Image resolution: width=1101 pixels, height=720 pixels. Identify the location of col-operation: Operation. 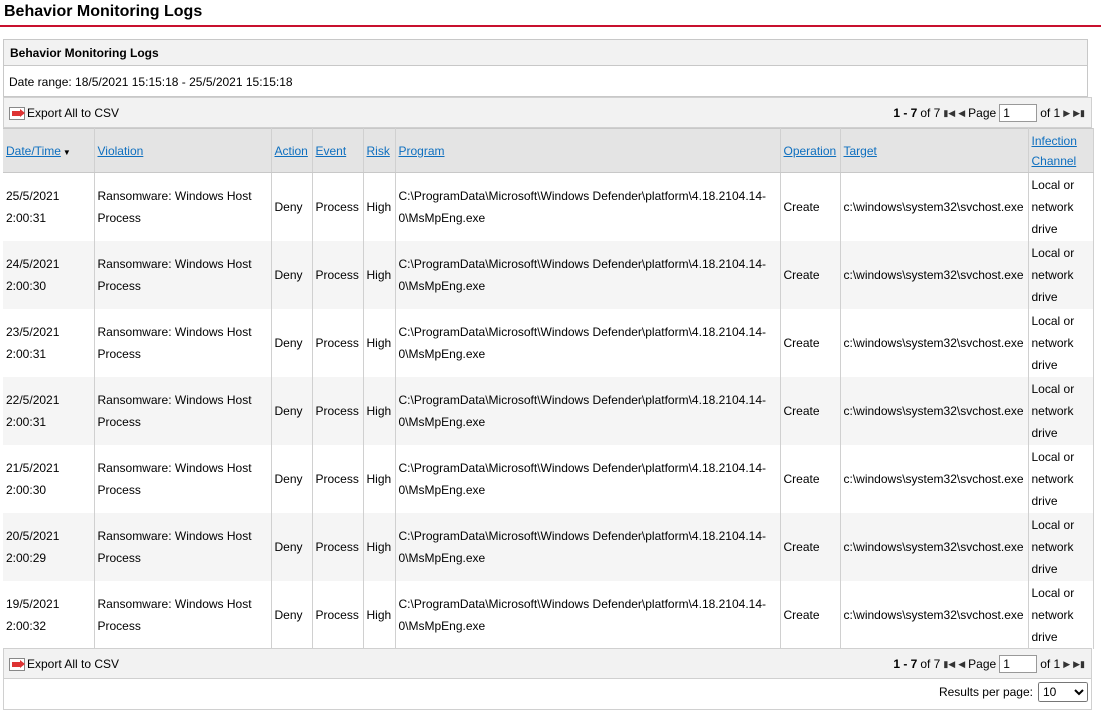
(810, 150).